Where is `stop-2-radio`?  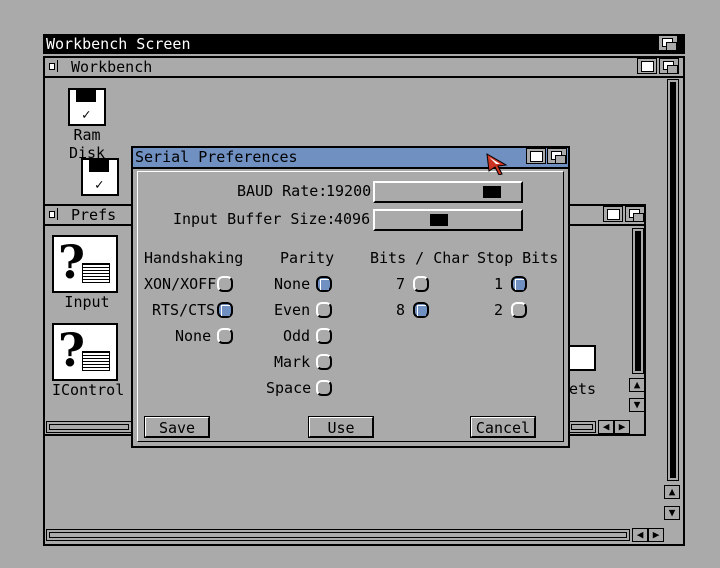 stop-2-radio is located at coordinates (519, 310).